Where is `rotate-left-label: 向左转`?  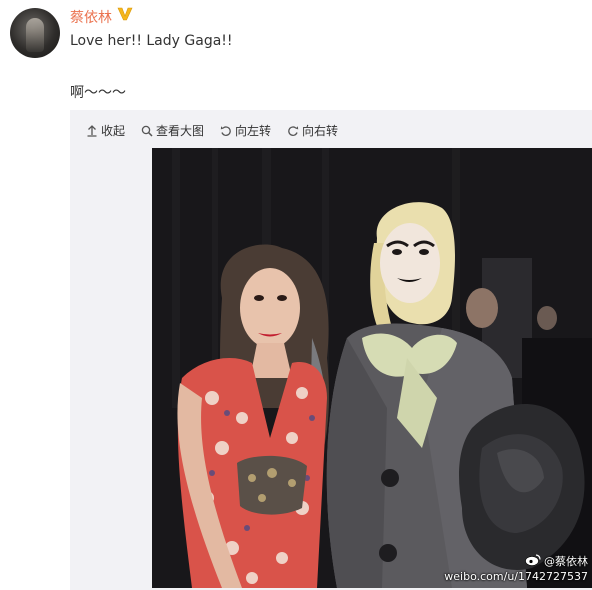 rotate-left-label: 向左转 is located at coordinates (253, 131).